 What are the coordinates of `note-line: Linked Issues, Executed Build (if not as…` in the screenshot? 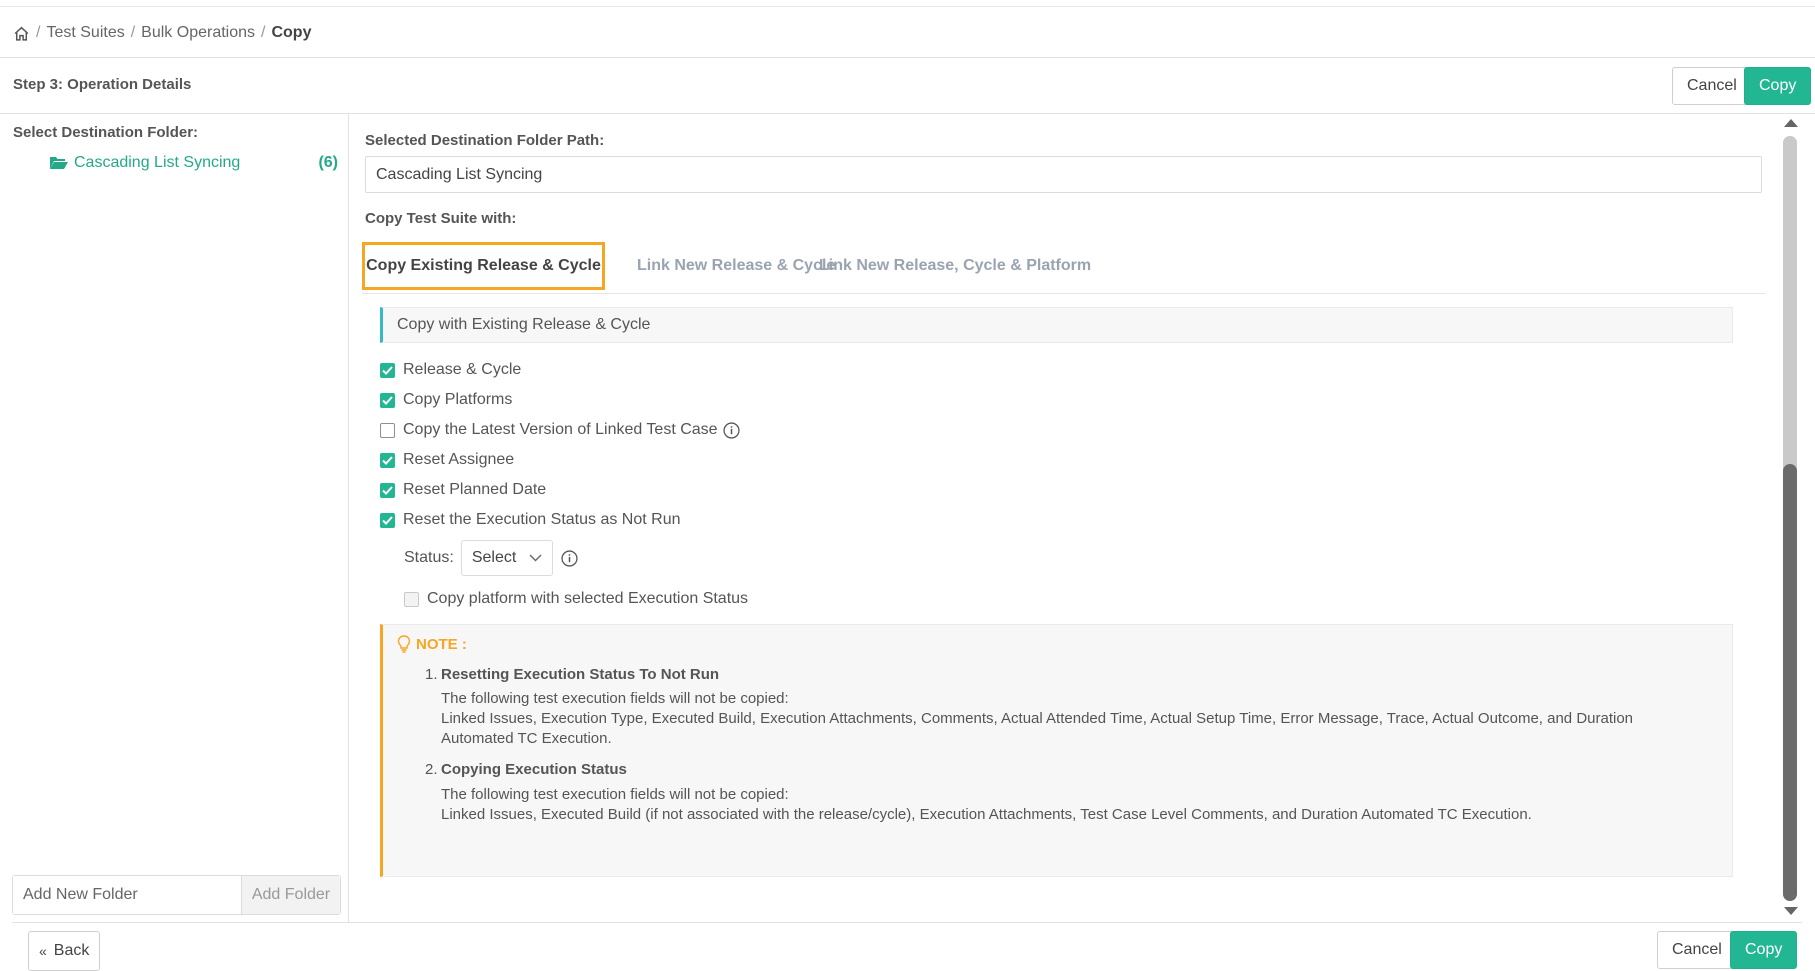 It's located at (986, 814).